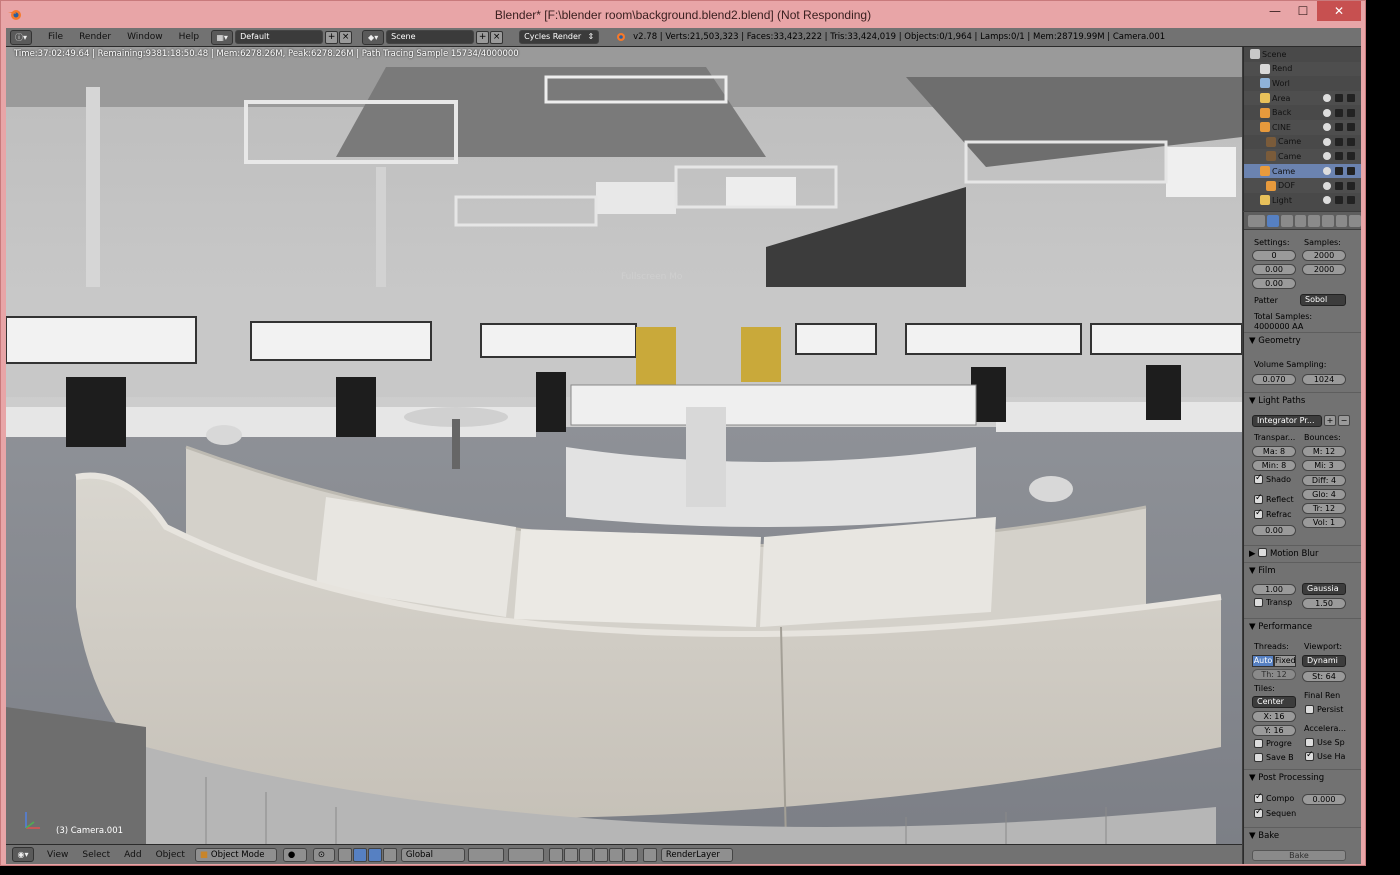  Describe the element at coordinates (222, 37) in the screenshot. I see `screen-layout-icon: ▦▾` at that location.